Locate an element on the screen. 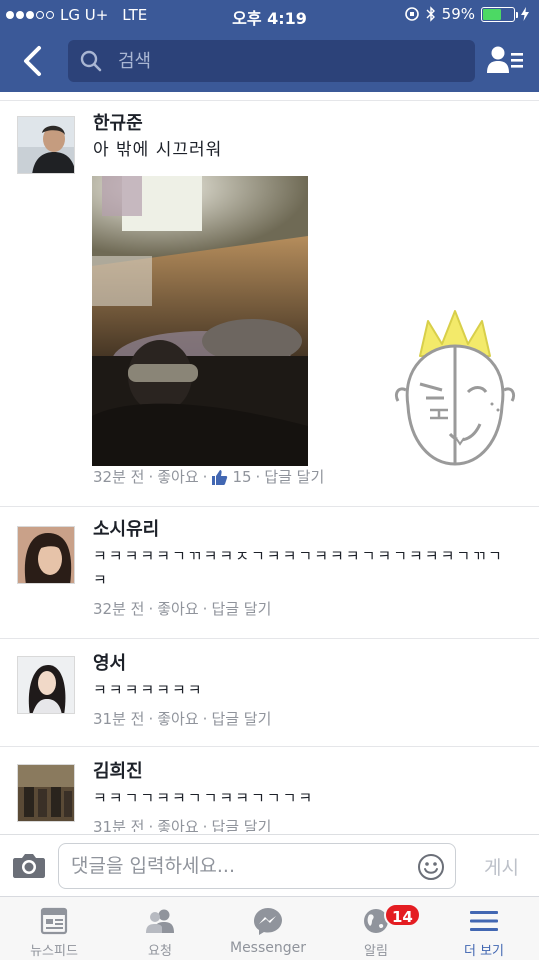  battery-percent: 59% is located at coordinates (458, 14).